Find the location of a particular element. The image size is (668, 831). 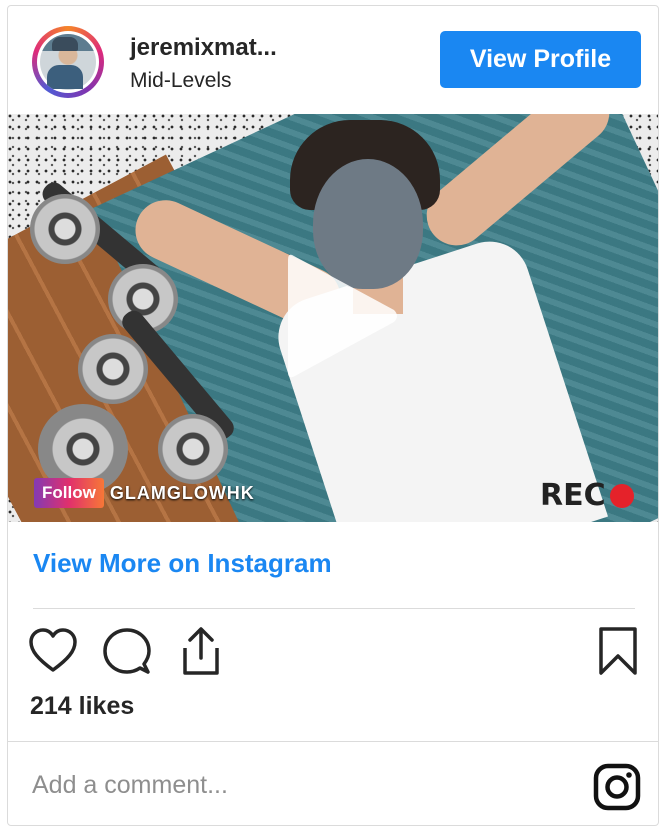

avatar-image is located at coordinates (68, 62).